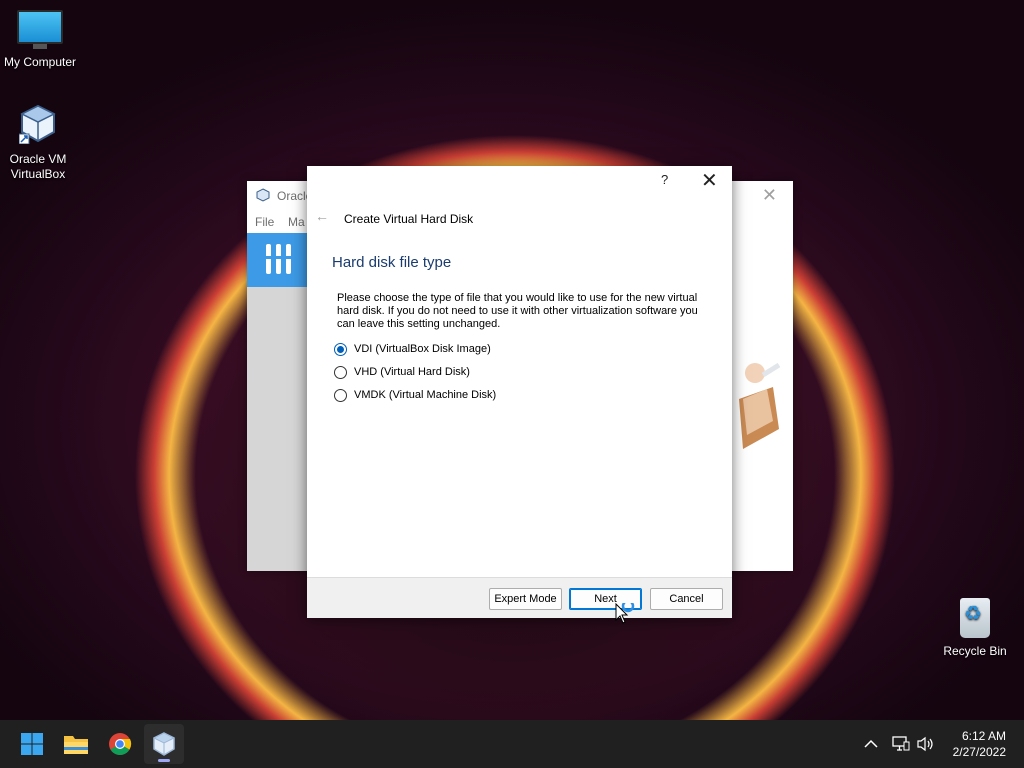 This screenshot has height=768, width=1024. I want to click on tools-toolbar, so click(278, 260).